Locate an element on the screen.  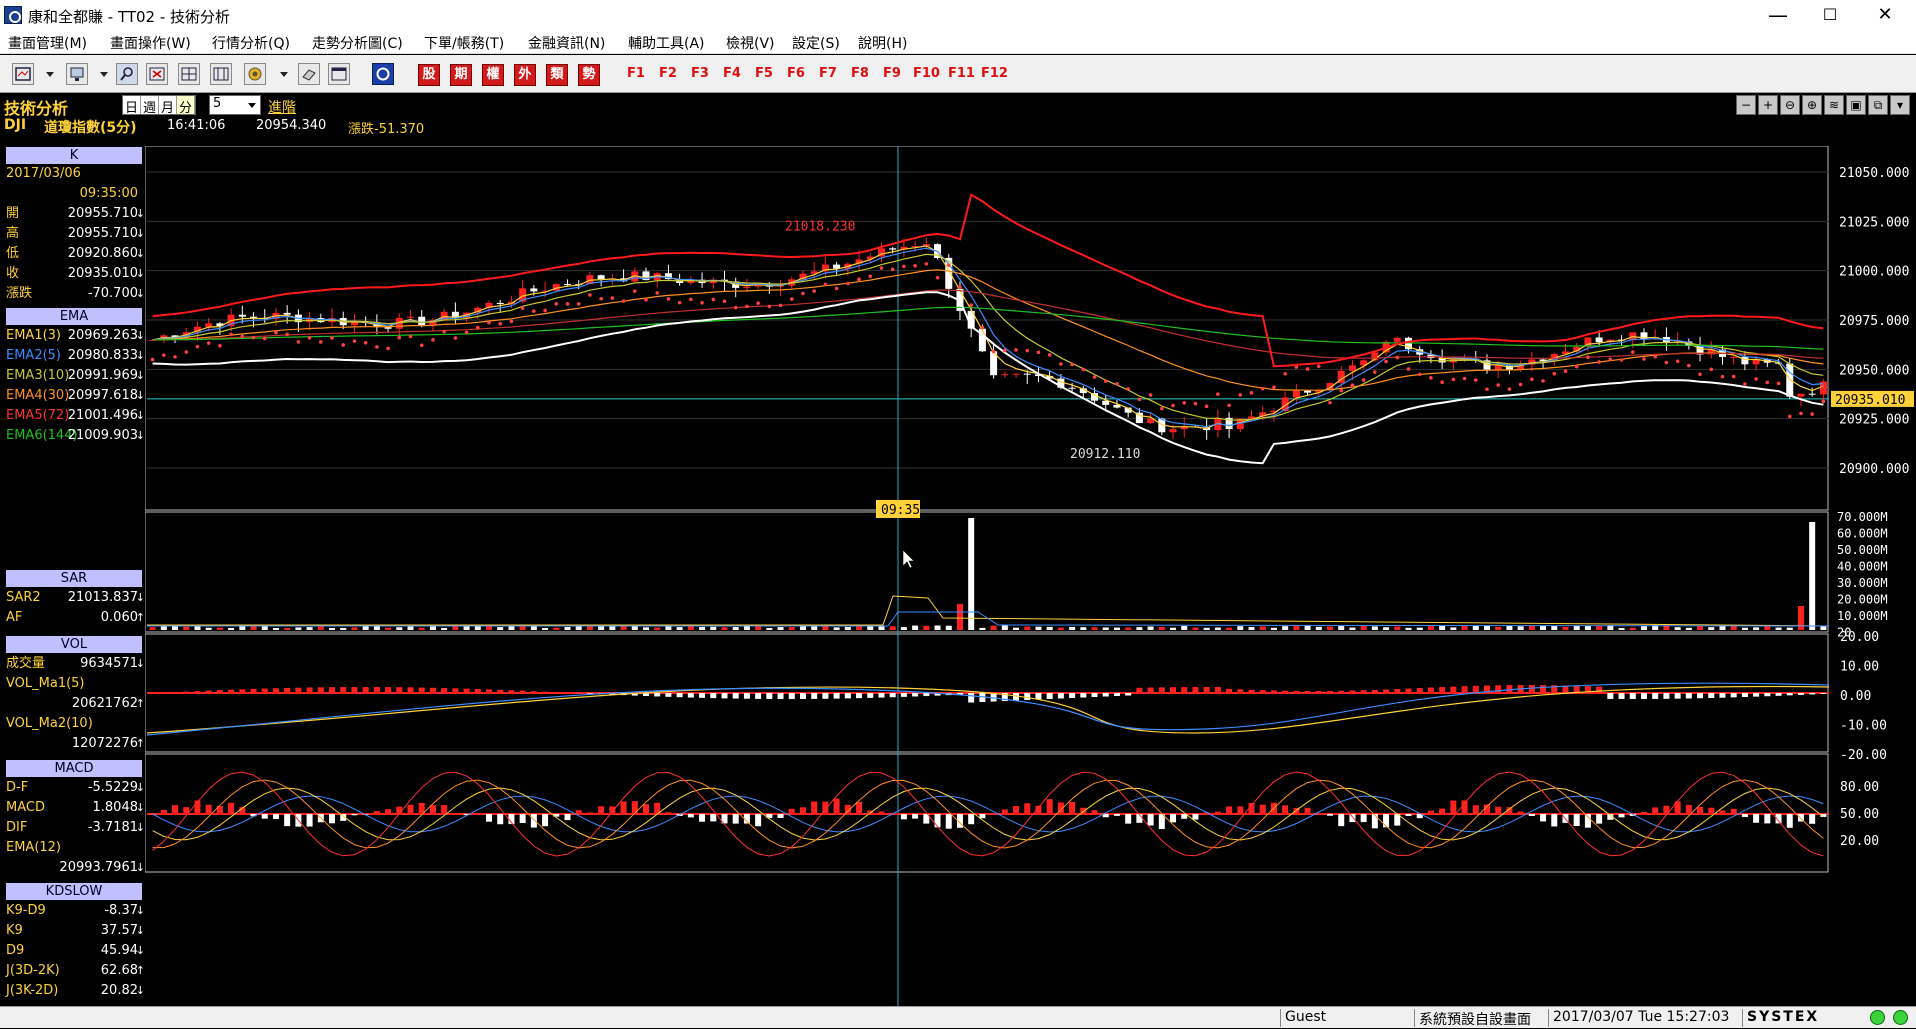
tile-icon is located at coordinates (189, 74).